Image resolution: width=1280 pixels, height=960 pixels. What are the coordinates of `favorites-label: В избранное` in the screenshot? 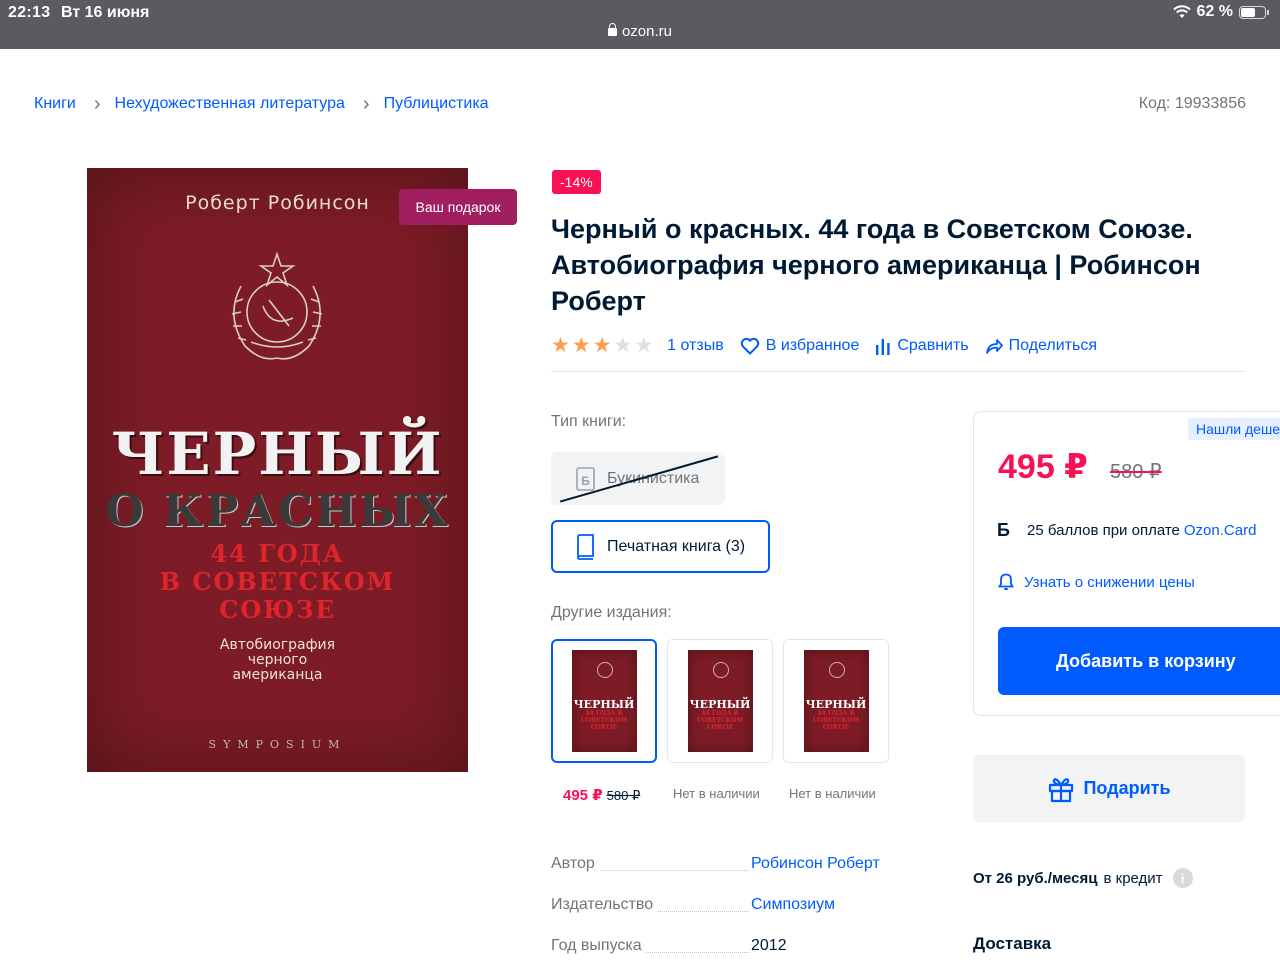 It's located at (812, 345).